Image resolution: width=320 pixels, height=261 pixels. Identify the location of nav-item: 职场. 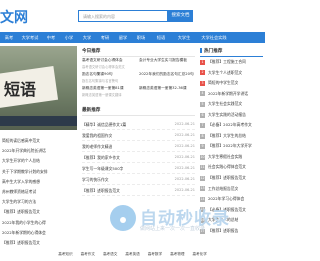
(141, 38).